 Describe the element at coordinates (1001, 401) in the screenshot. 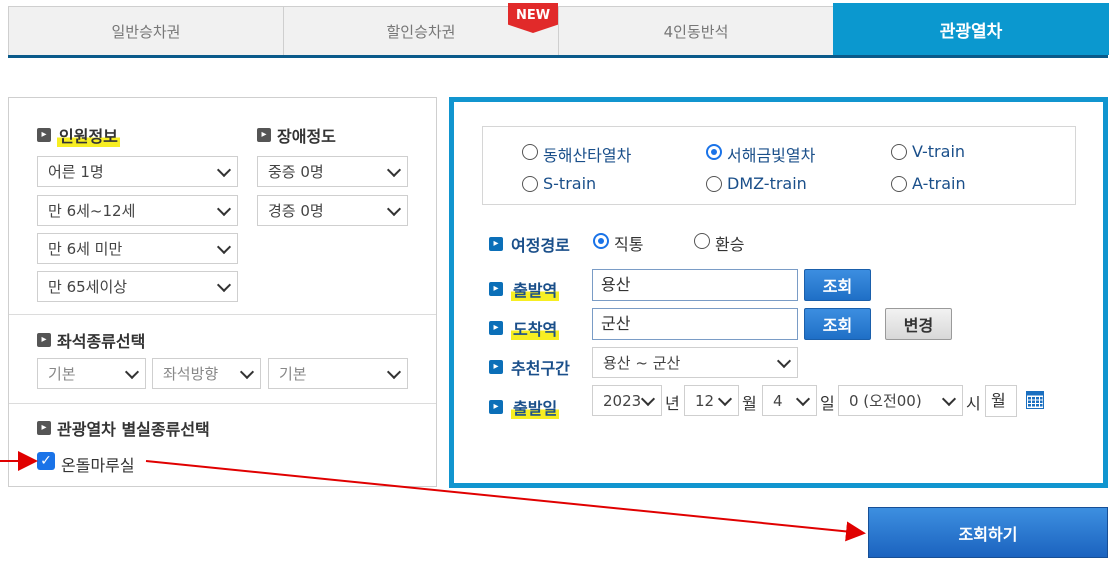

I see `weekday-field: 월` at that location.